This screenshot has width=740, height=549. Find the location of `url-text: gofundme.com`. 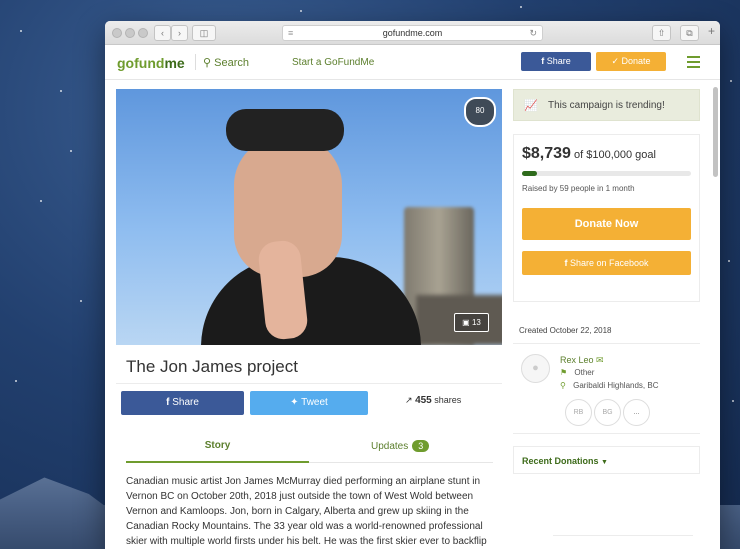

url-text: gofundme.com is located at coordinates (412, 33).